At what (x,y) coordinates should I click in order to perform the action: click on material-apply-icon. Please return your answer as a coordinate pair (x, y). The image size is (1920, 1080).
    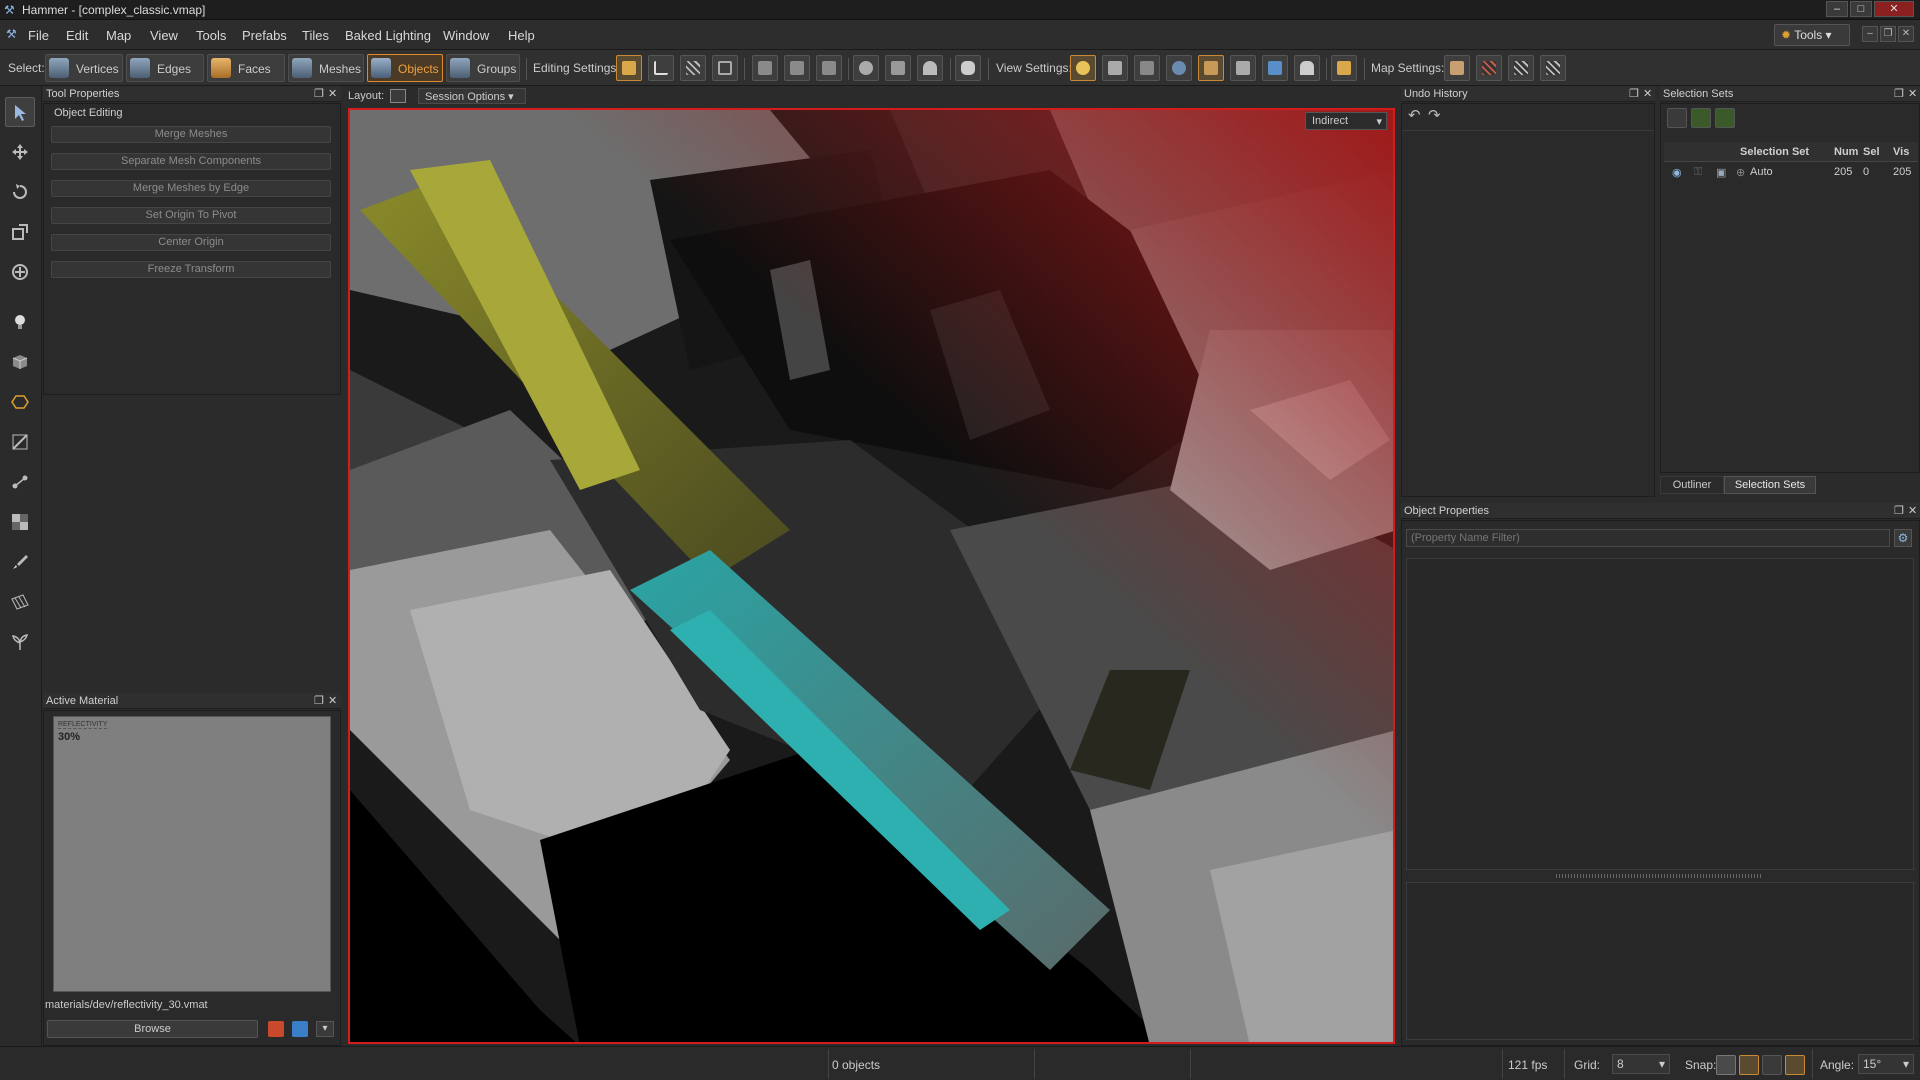
    Looking at the image, I should click on (300, 1029).